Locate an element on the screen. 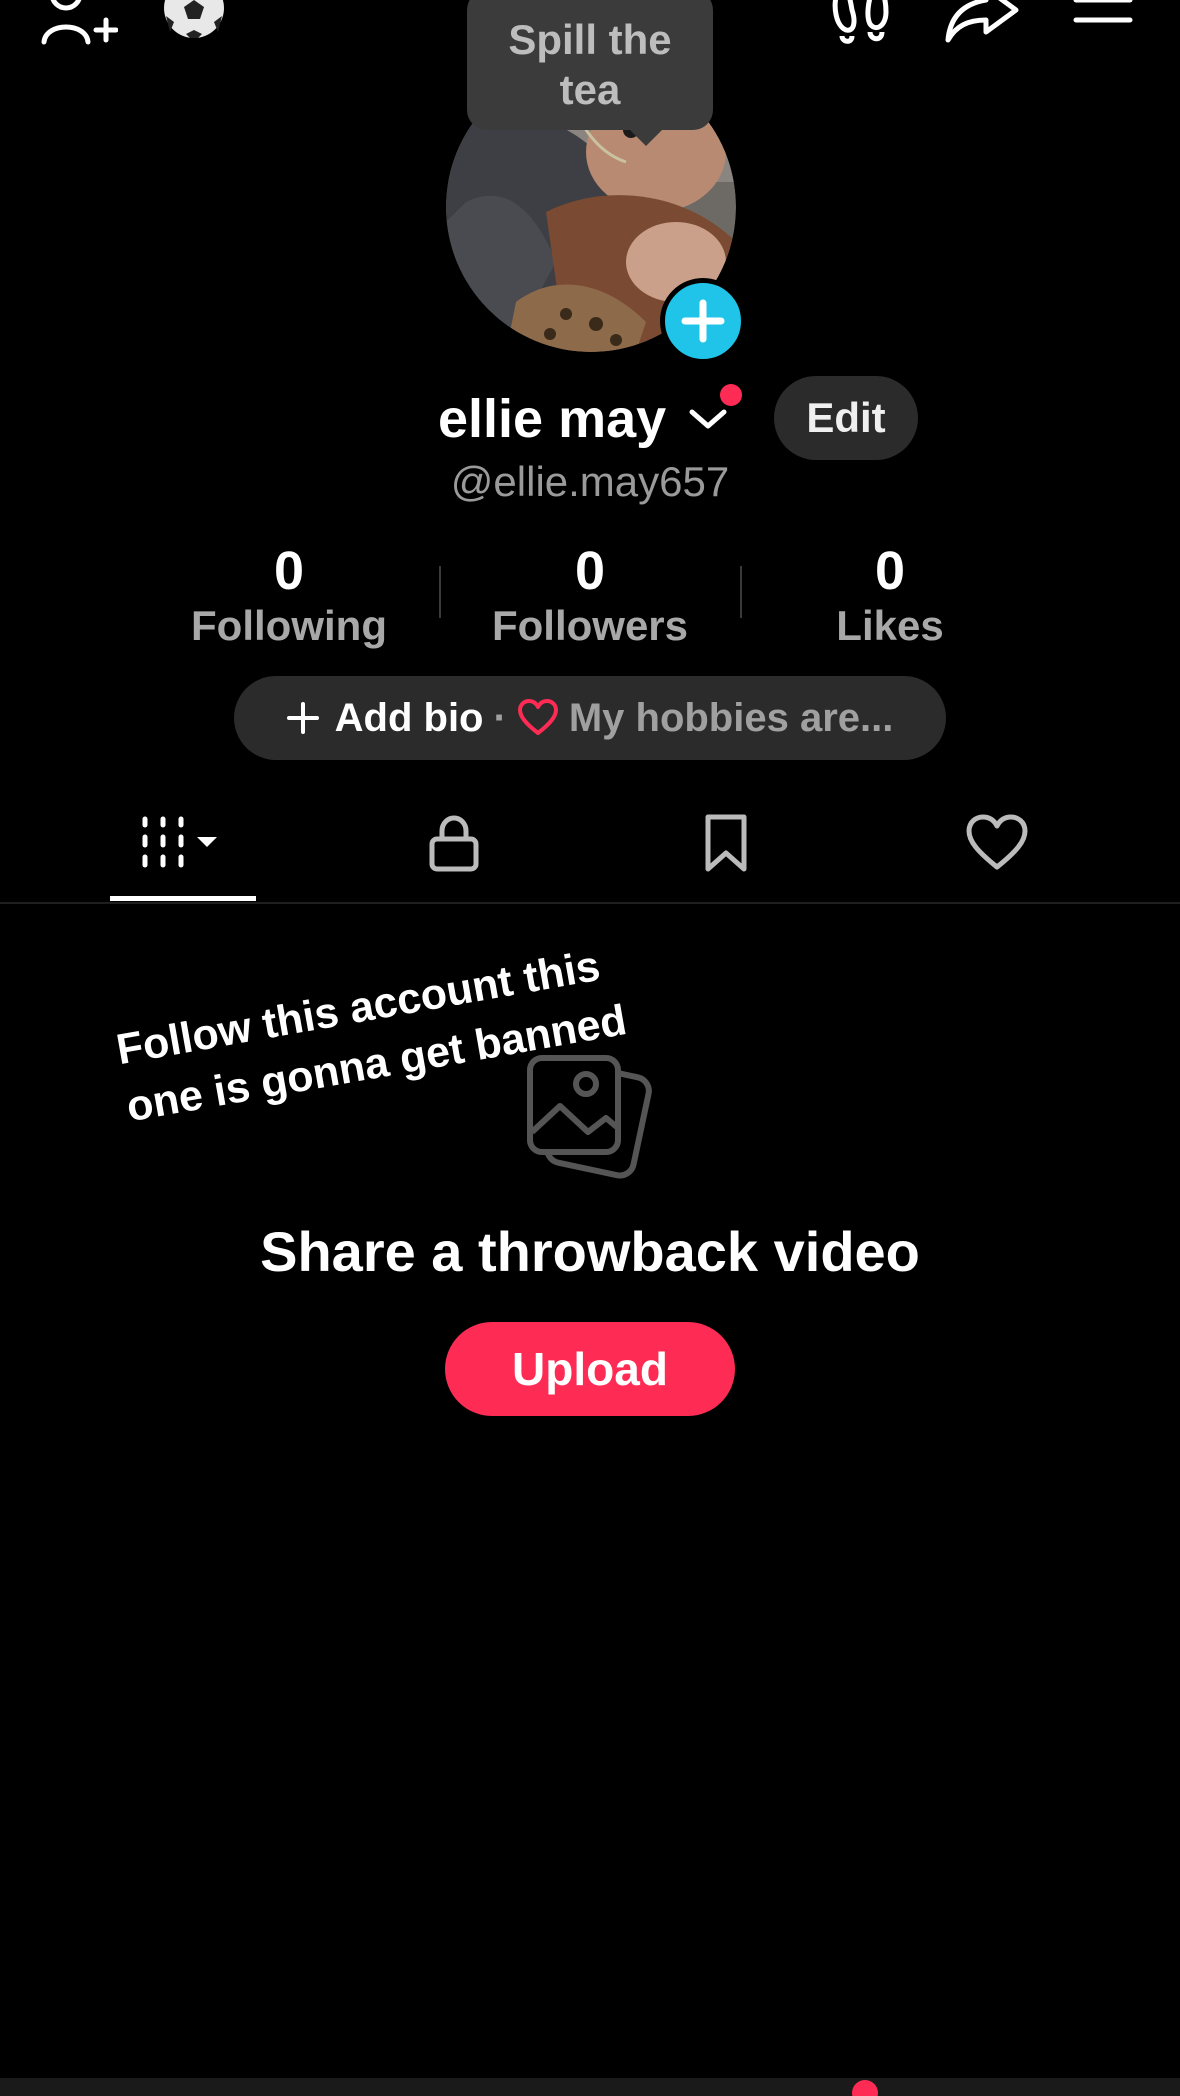 Image resolution: width=1180 pixels, height=2096 pixels. upload-button: Upload is located at coordinates (590, 1369).